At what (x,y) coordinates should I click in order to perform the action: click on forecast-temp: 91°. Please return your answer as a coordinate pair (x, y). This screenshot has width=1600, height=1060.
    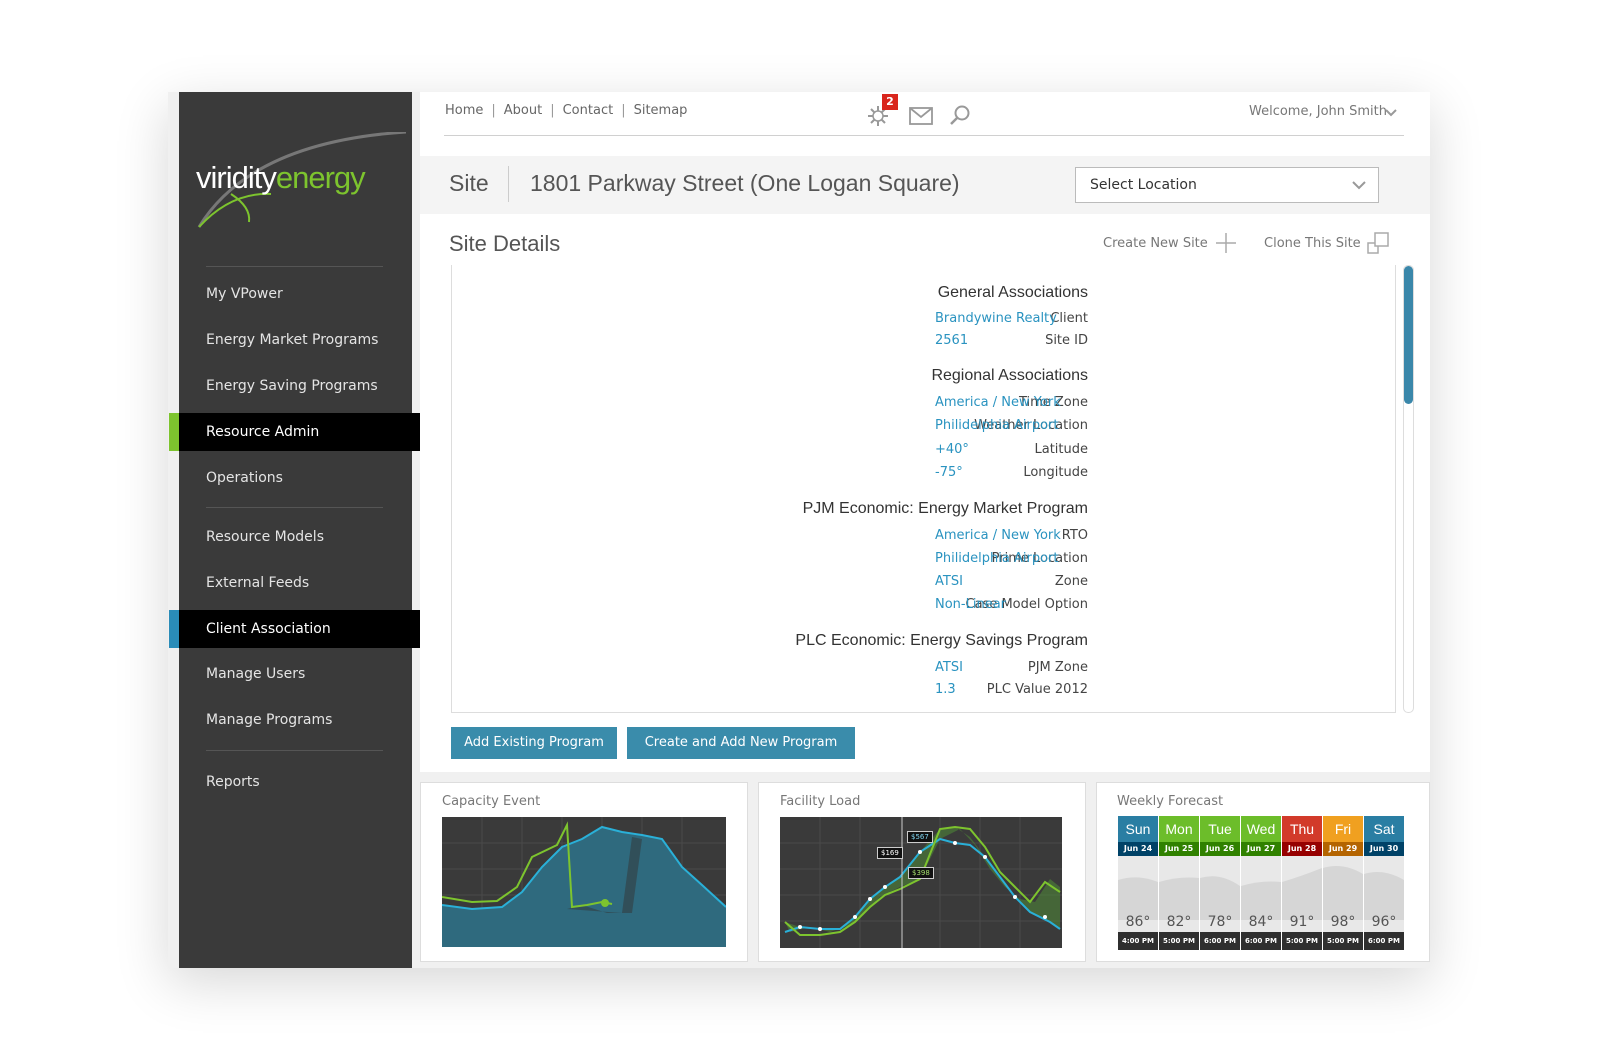
    Looking at the image, I should click on (1302, 922).